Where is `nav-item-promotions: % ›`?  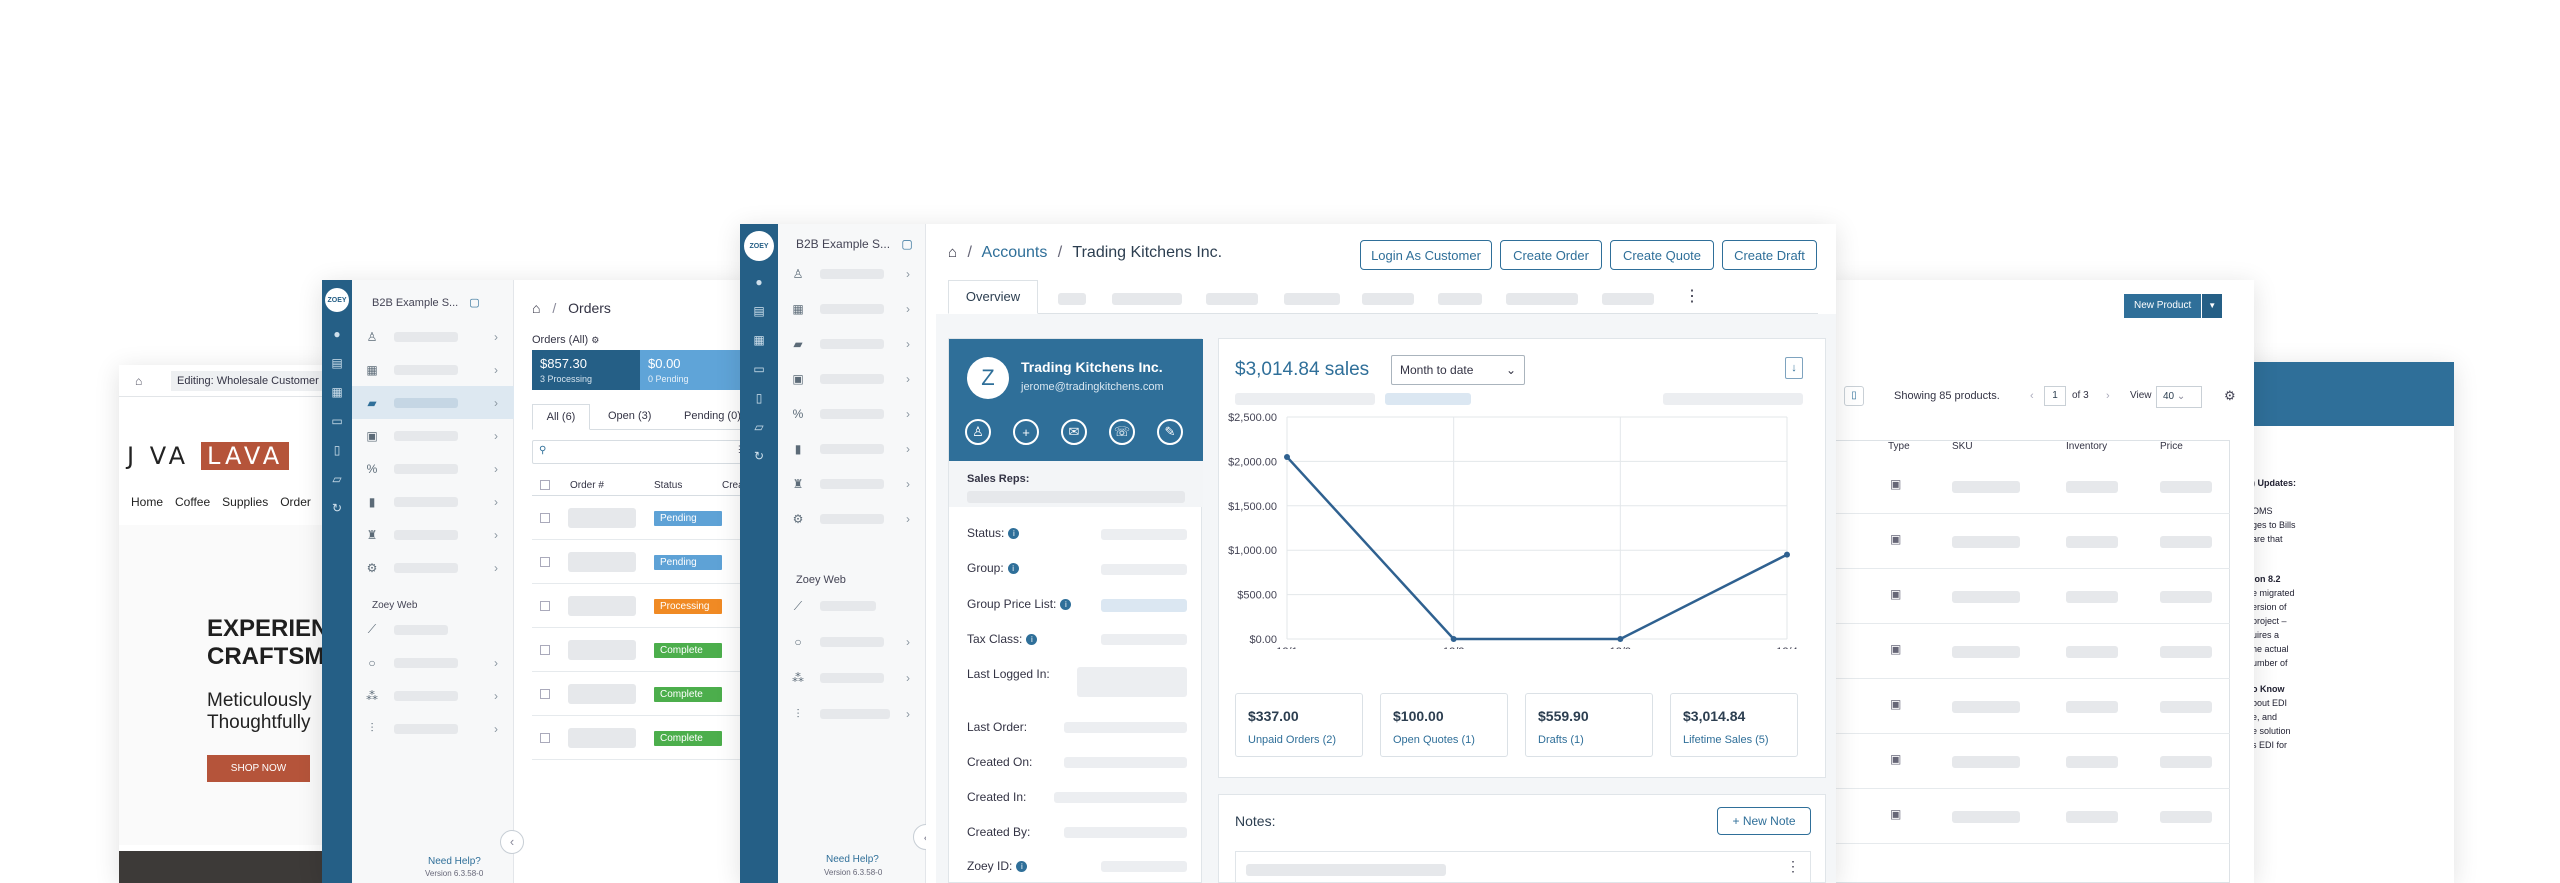 nav-item-promotions: % › is located at coordinates (433, 468).